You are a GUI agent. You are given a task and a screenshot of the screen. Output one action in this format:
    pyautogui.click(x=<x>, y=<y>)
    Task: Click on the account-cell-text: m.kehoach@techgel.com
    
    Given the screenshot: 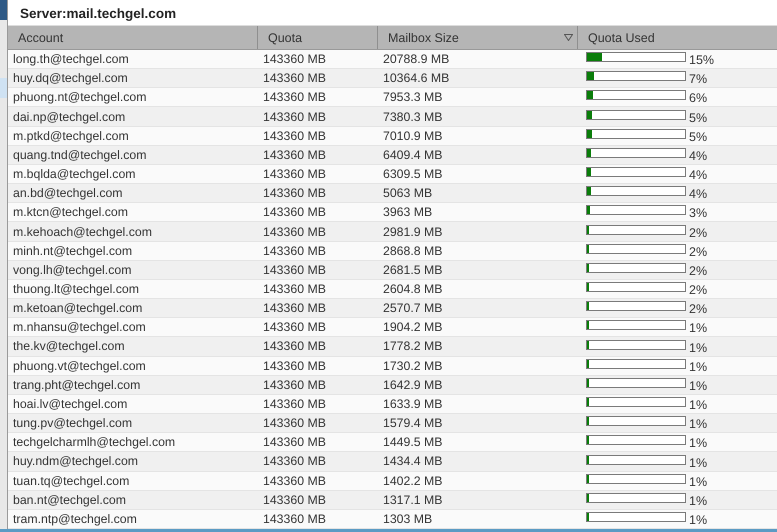 What is the action you would take?
    pyautogui.click(x=82, y=232)
    